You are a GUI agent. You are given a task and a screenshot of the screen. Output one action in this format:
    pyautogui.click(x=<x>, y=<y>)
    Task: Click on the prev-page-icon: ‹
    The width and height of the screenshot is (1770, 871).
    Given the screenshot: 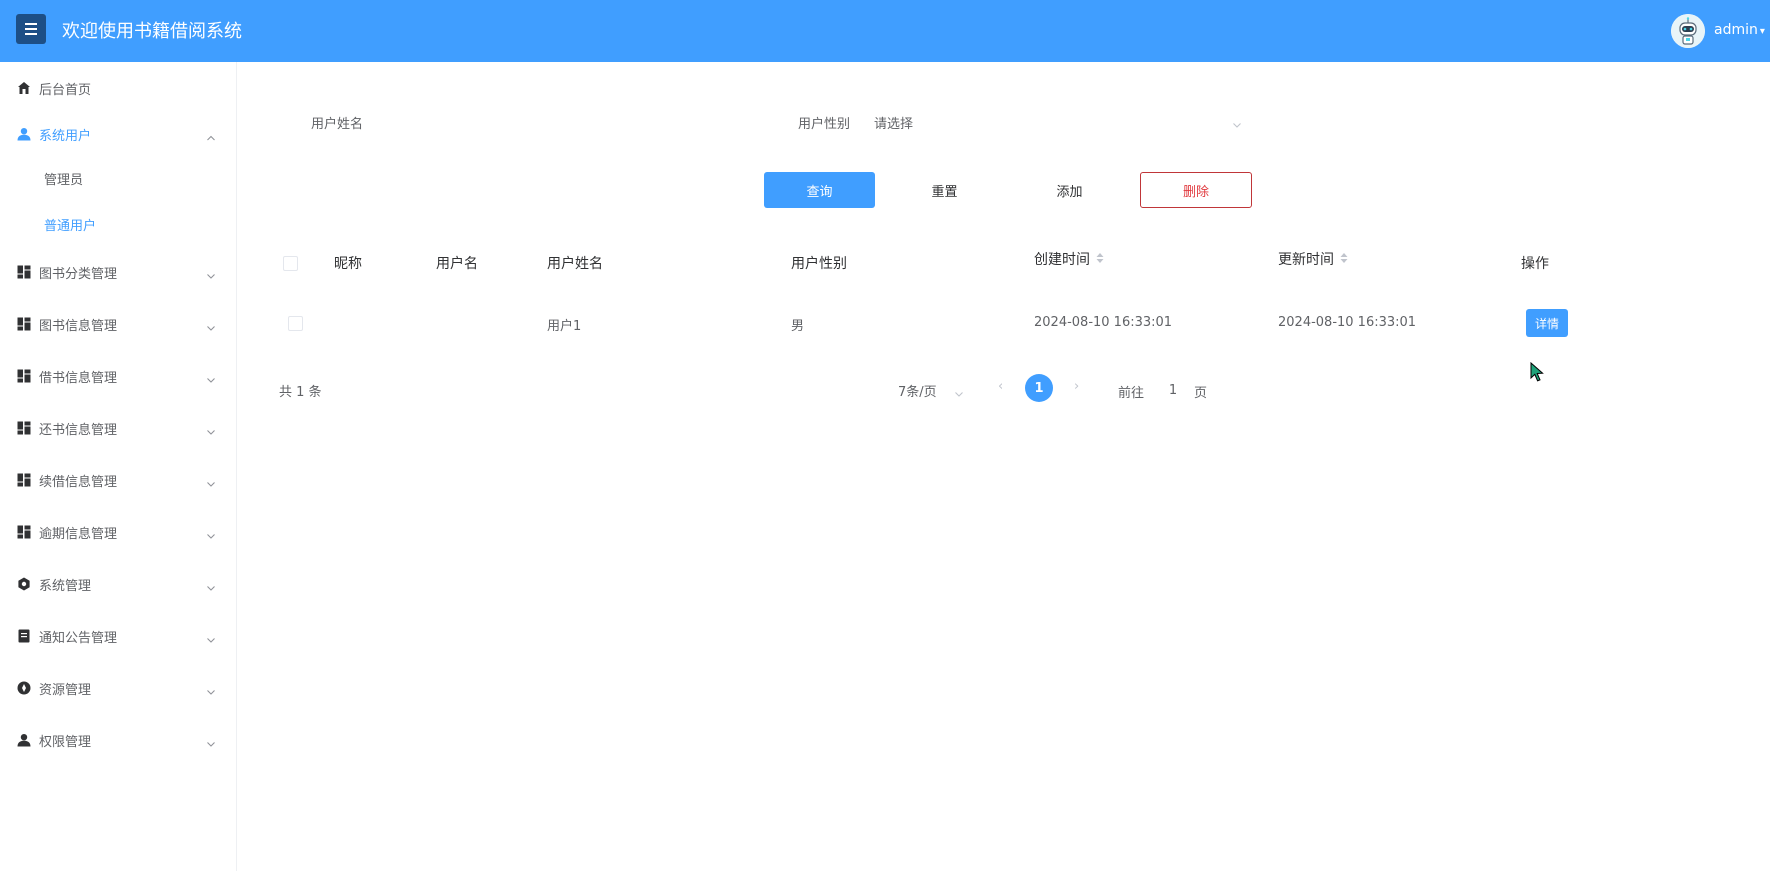 What is the action you would take?
    pyautogui.click(x=1000, y=386)
    